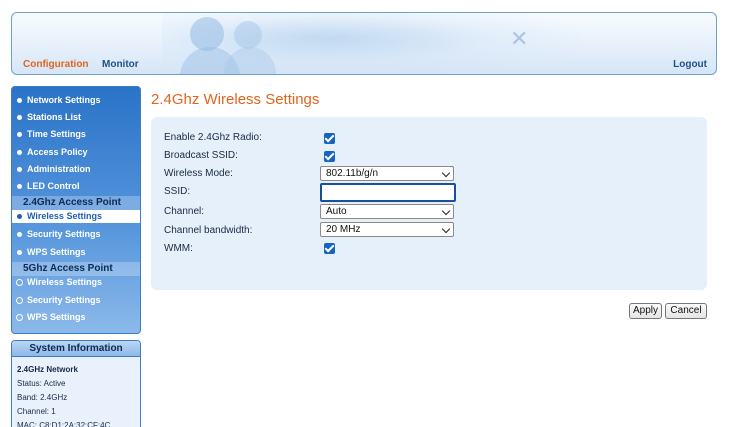  What do you see at coordinates (53, 186) in the screenshot?
I see `sidebar-item-label: LED Control` at bounding box center [53, 186].